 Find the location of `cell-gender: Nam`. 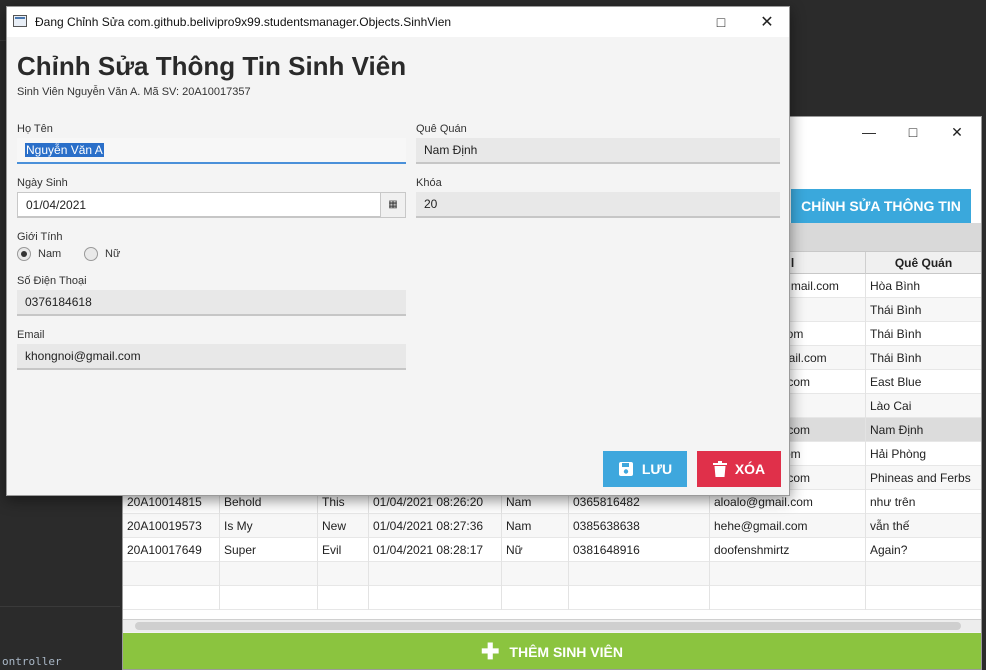

cell-gender: Nam is located at coordinates (535, 526).